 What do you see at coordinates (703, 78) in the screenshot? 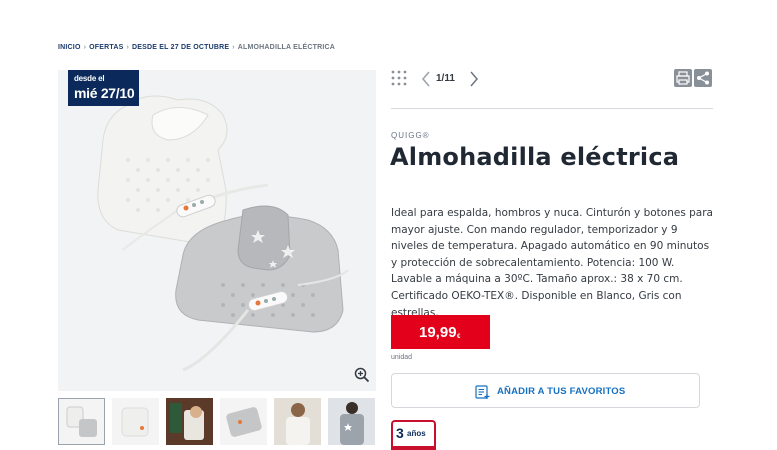
I see `share-icon` at bounding box center [703, 78].